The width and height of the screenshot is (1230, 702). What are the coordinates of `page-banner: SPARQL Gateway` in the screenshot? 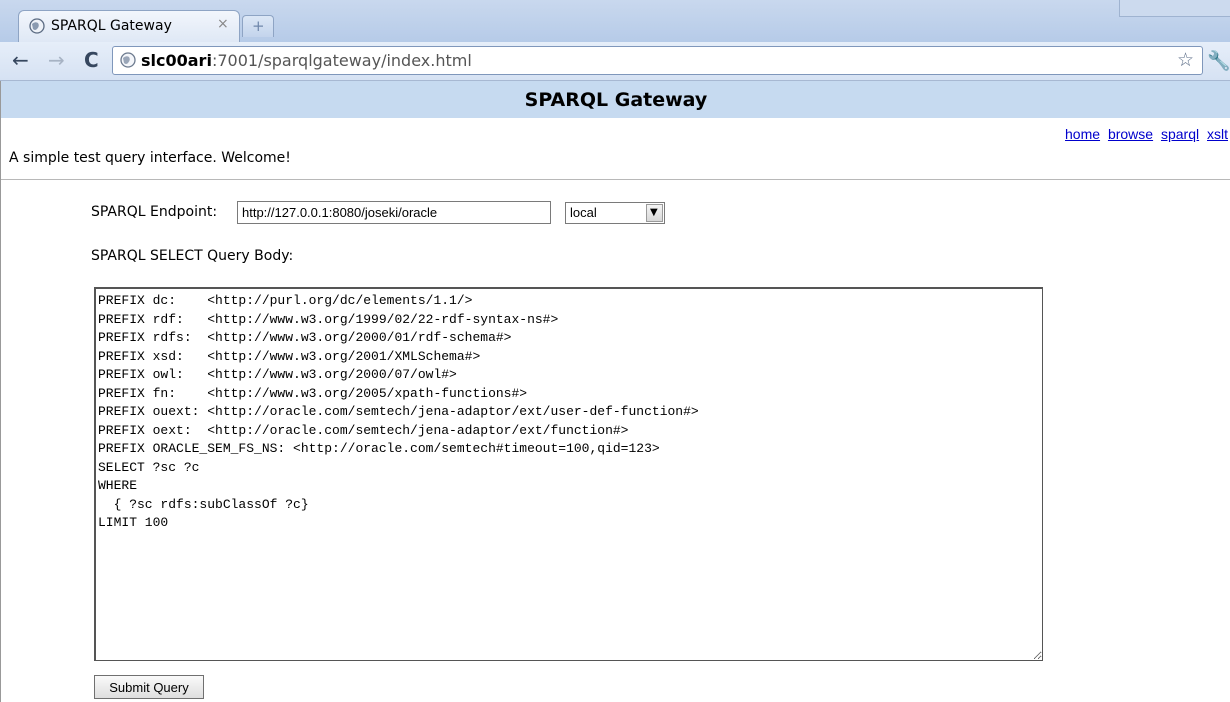 It's located at (615, 99).